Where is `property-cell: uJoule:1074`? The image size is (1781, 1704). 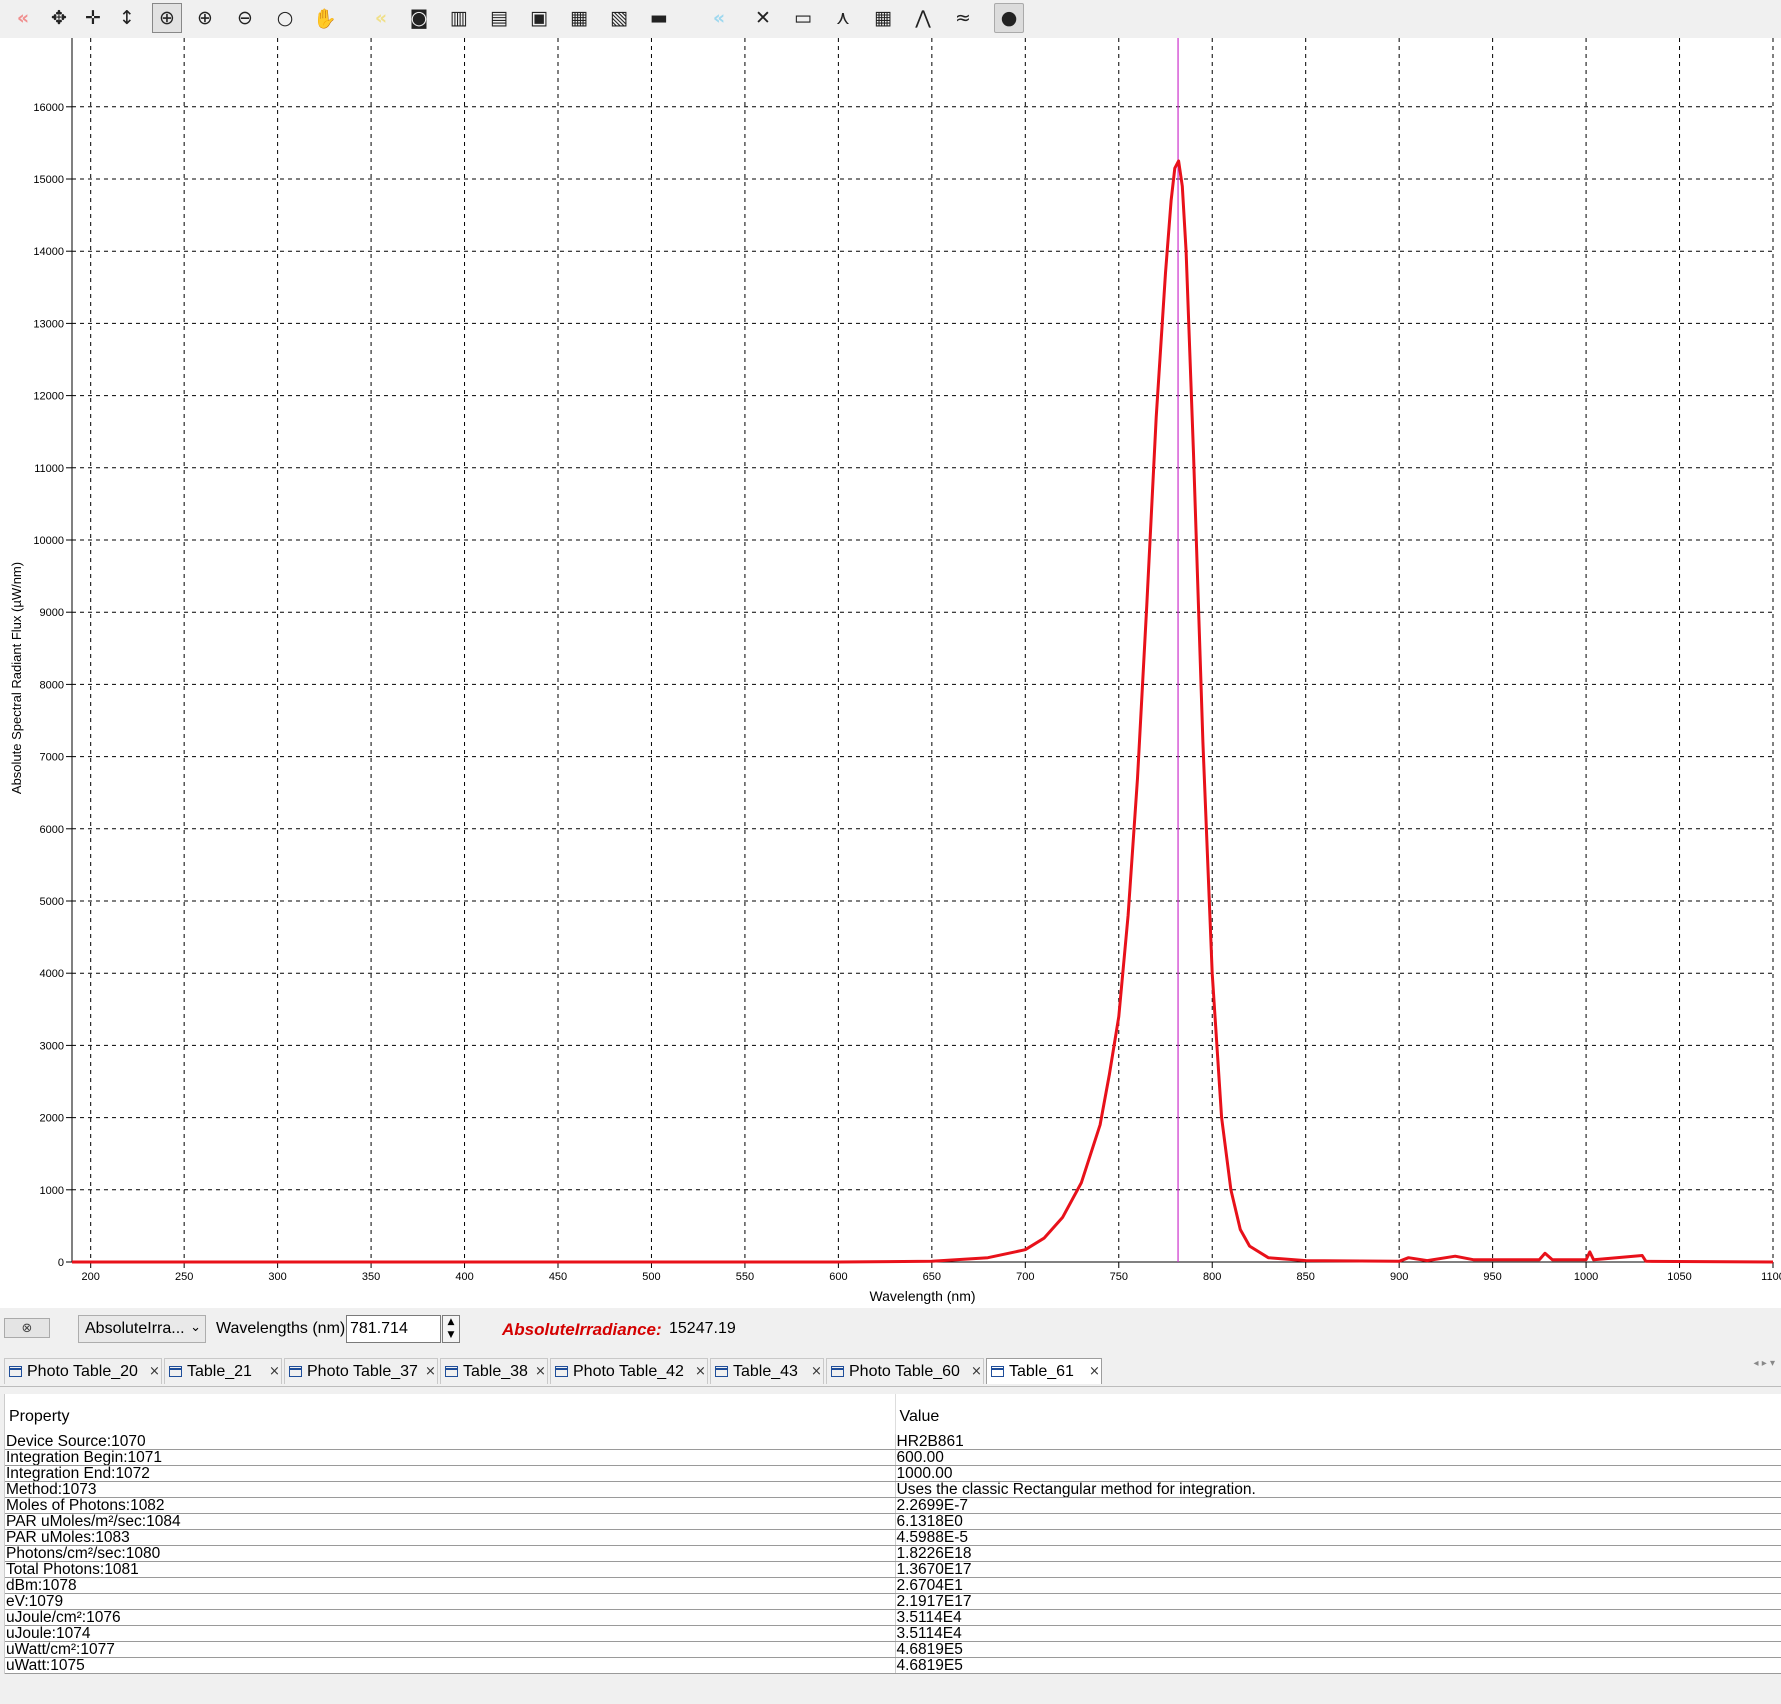
property-cell: uJoule:1074 is located at coordinates (450, 1633).